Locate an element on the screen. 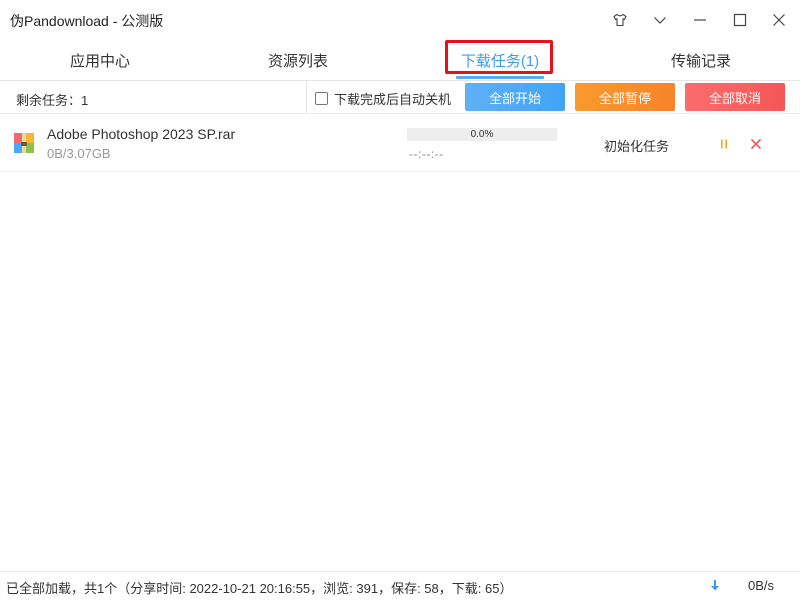  minimize-icon is located at coordinates (700, 20).